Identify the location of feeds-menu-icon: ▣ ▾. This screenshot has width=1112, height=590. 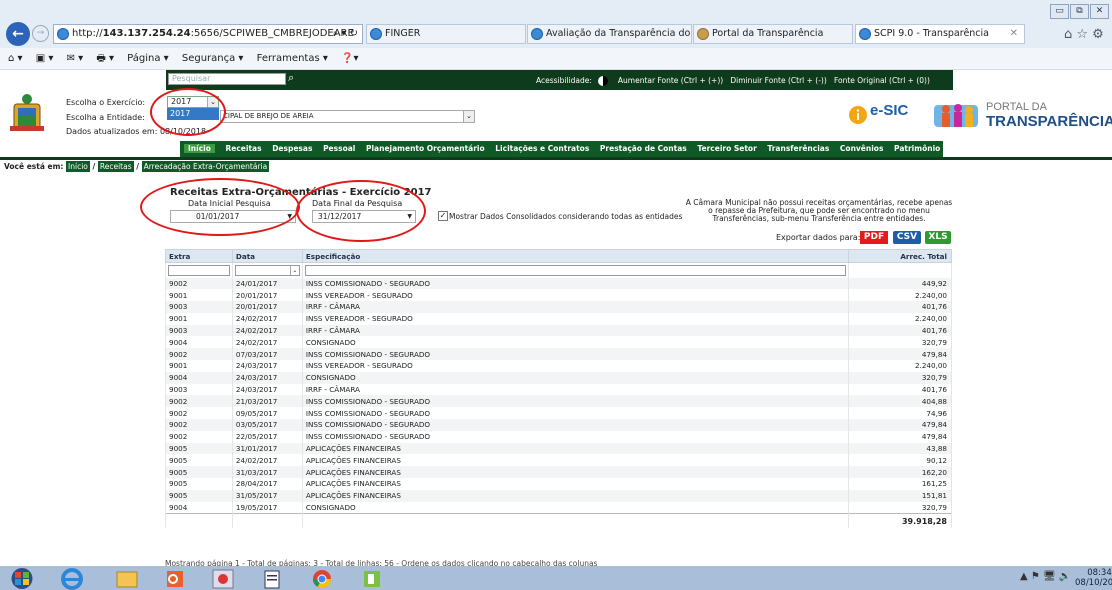
(45, 58).